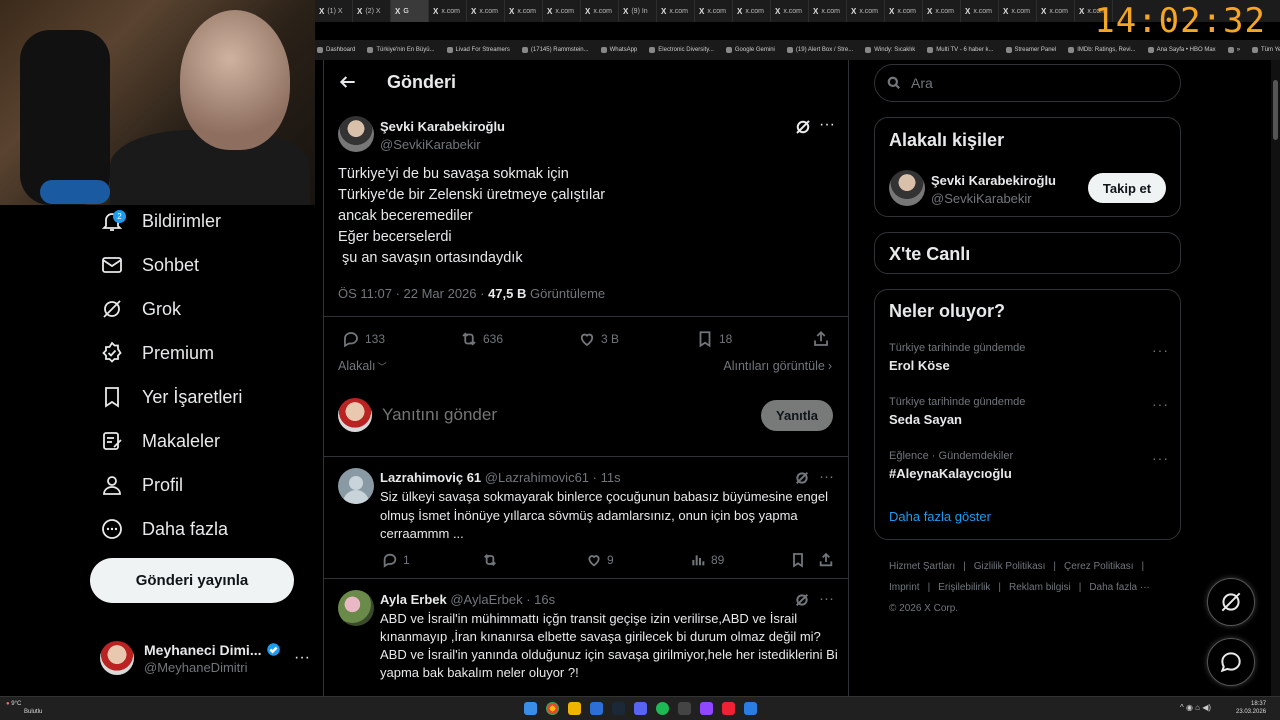  What do you see at coordinates (618, 50) in the screenshot?
I see `bookmark-item: WhatsApp` at bounding box center [618, 50].